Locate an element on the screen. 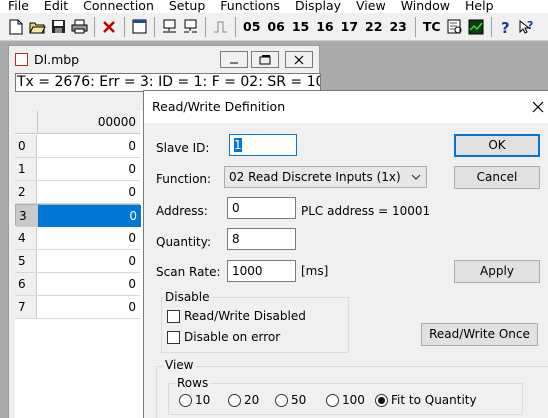 This screenshot has height=418, width=548. table-row: 60 is located at coordinates (77, 284).